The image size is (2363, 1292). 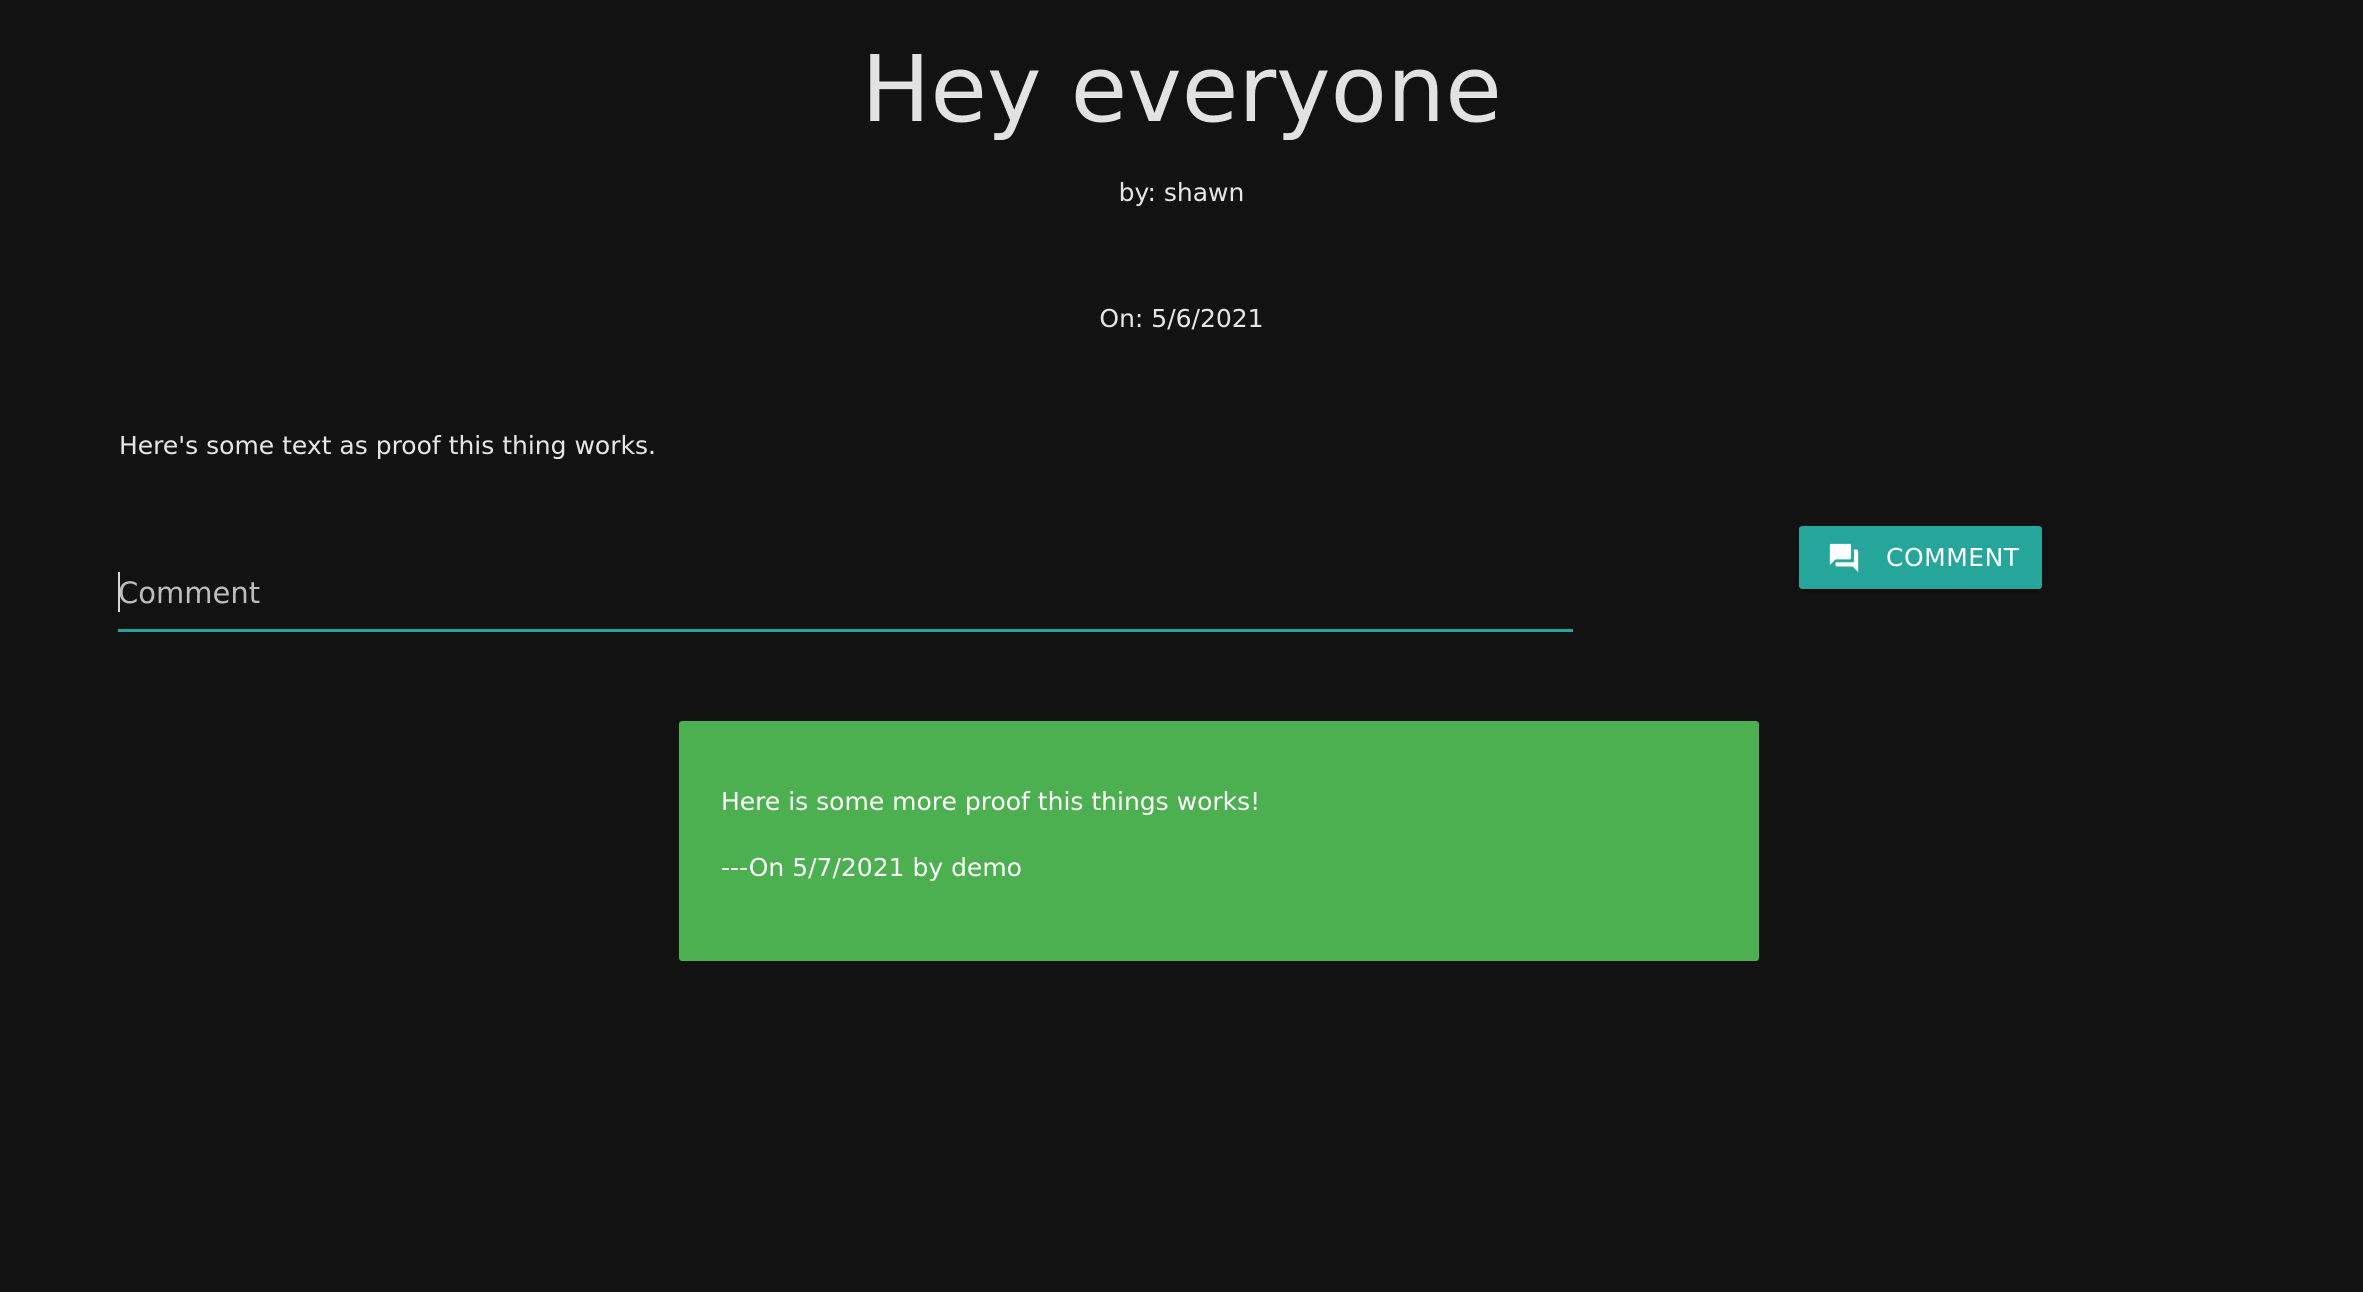 I want to click on text-caret, so click(x=119, y=592).